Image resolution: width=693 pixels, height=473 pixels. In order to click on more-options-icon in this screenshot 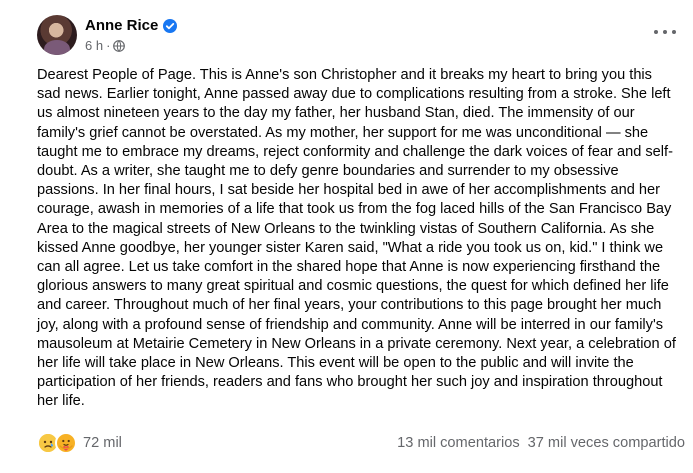, I will do `click(665, 32)`.